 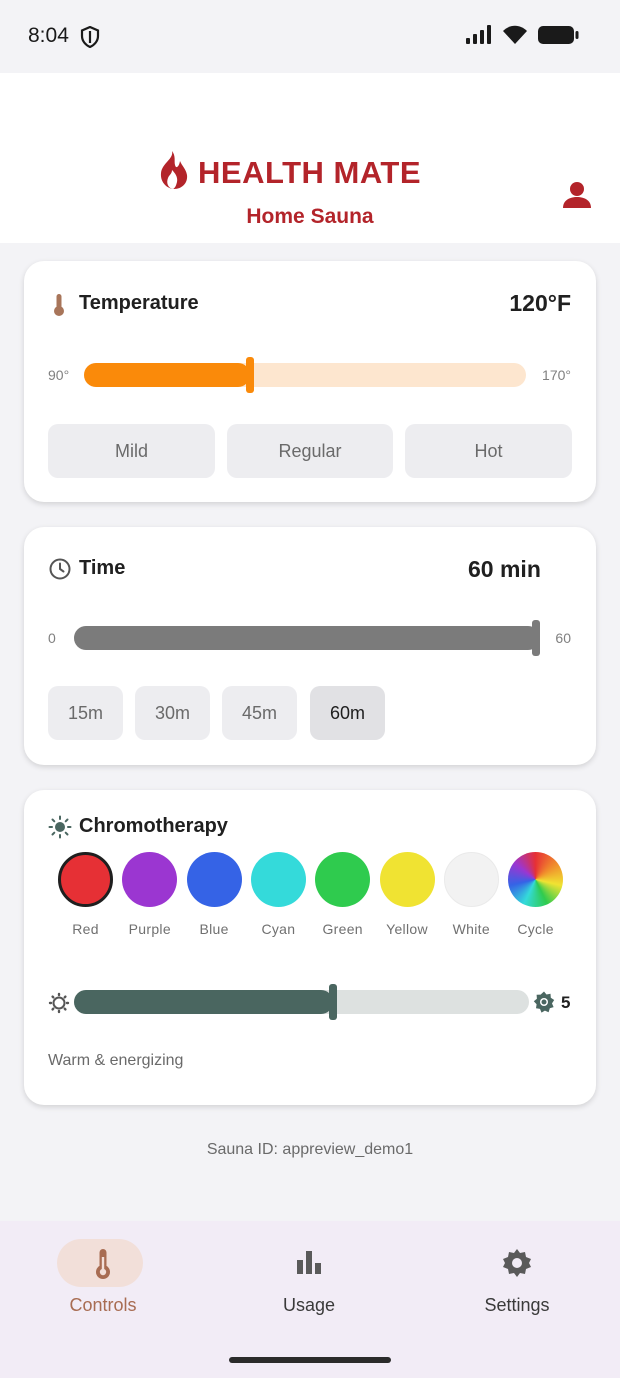 What do you see at coordinates (342, 929) in the screenshot?
I see `color-label-green: Green` at bounding box center [342, 929].